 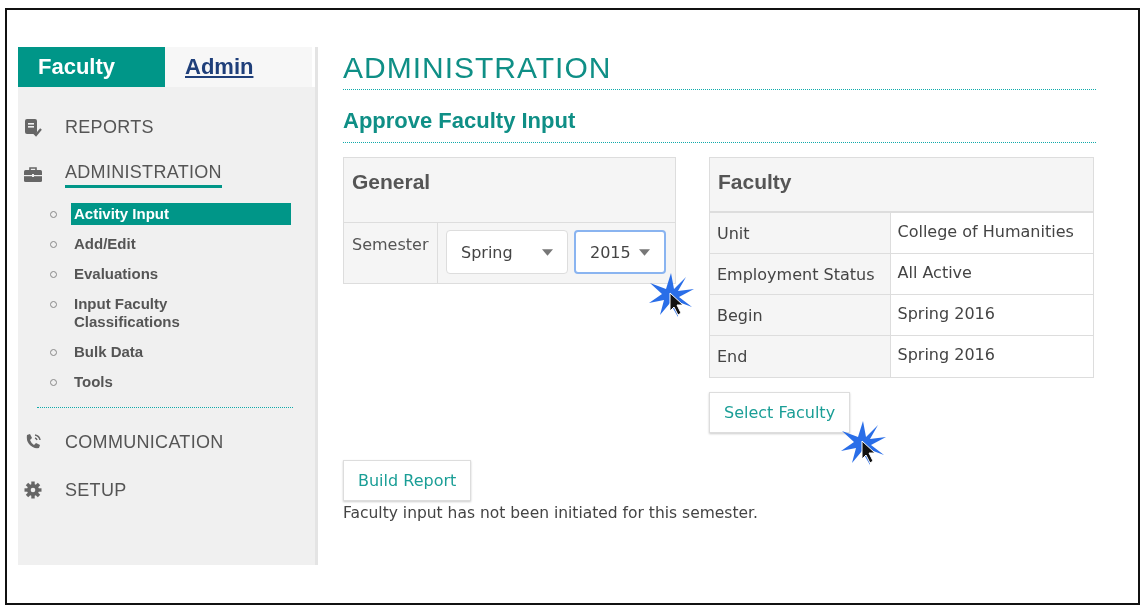 What do you see at coordinates (800, 233) in the screenshot?
I see `table-cell: Unit` at bounding box center [800, 233].